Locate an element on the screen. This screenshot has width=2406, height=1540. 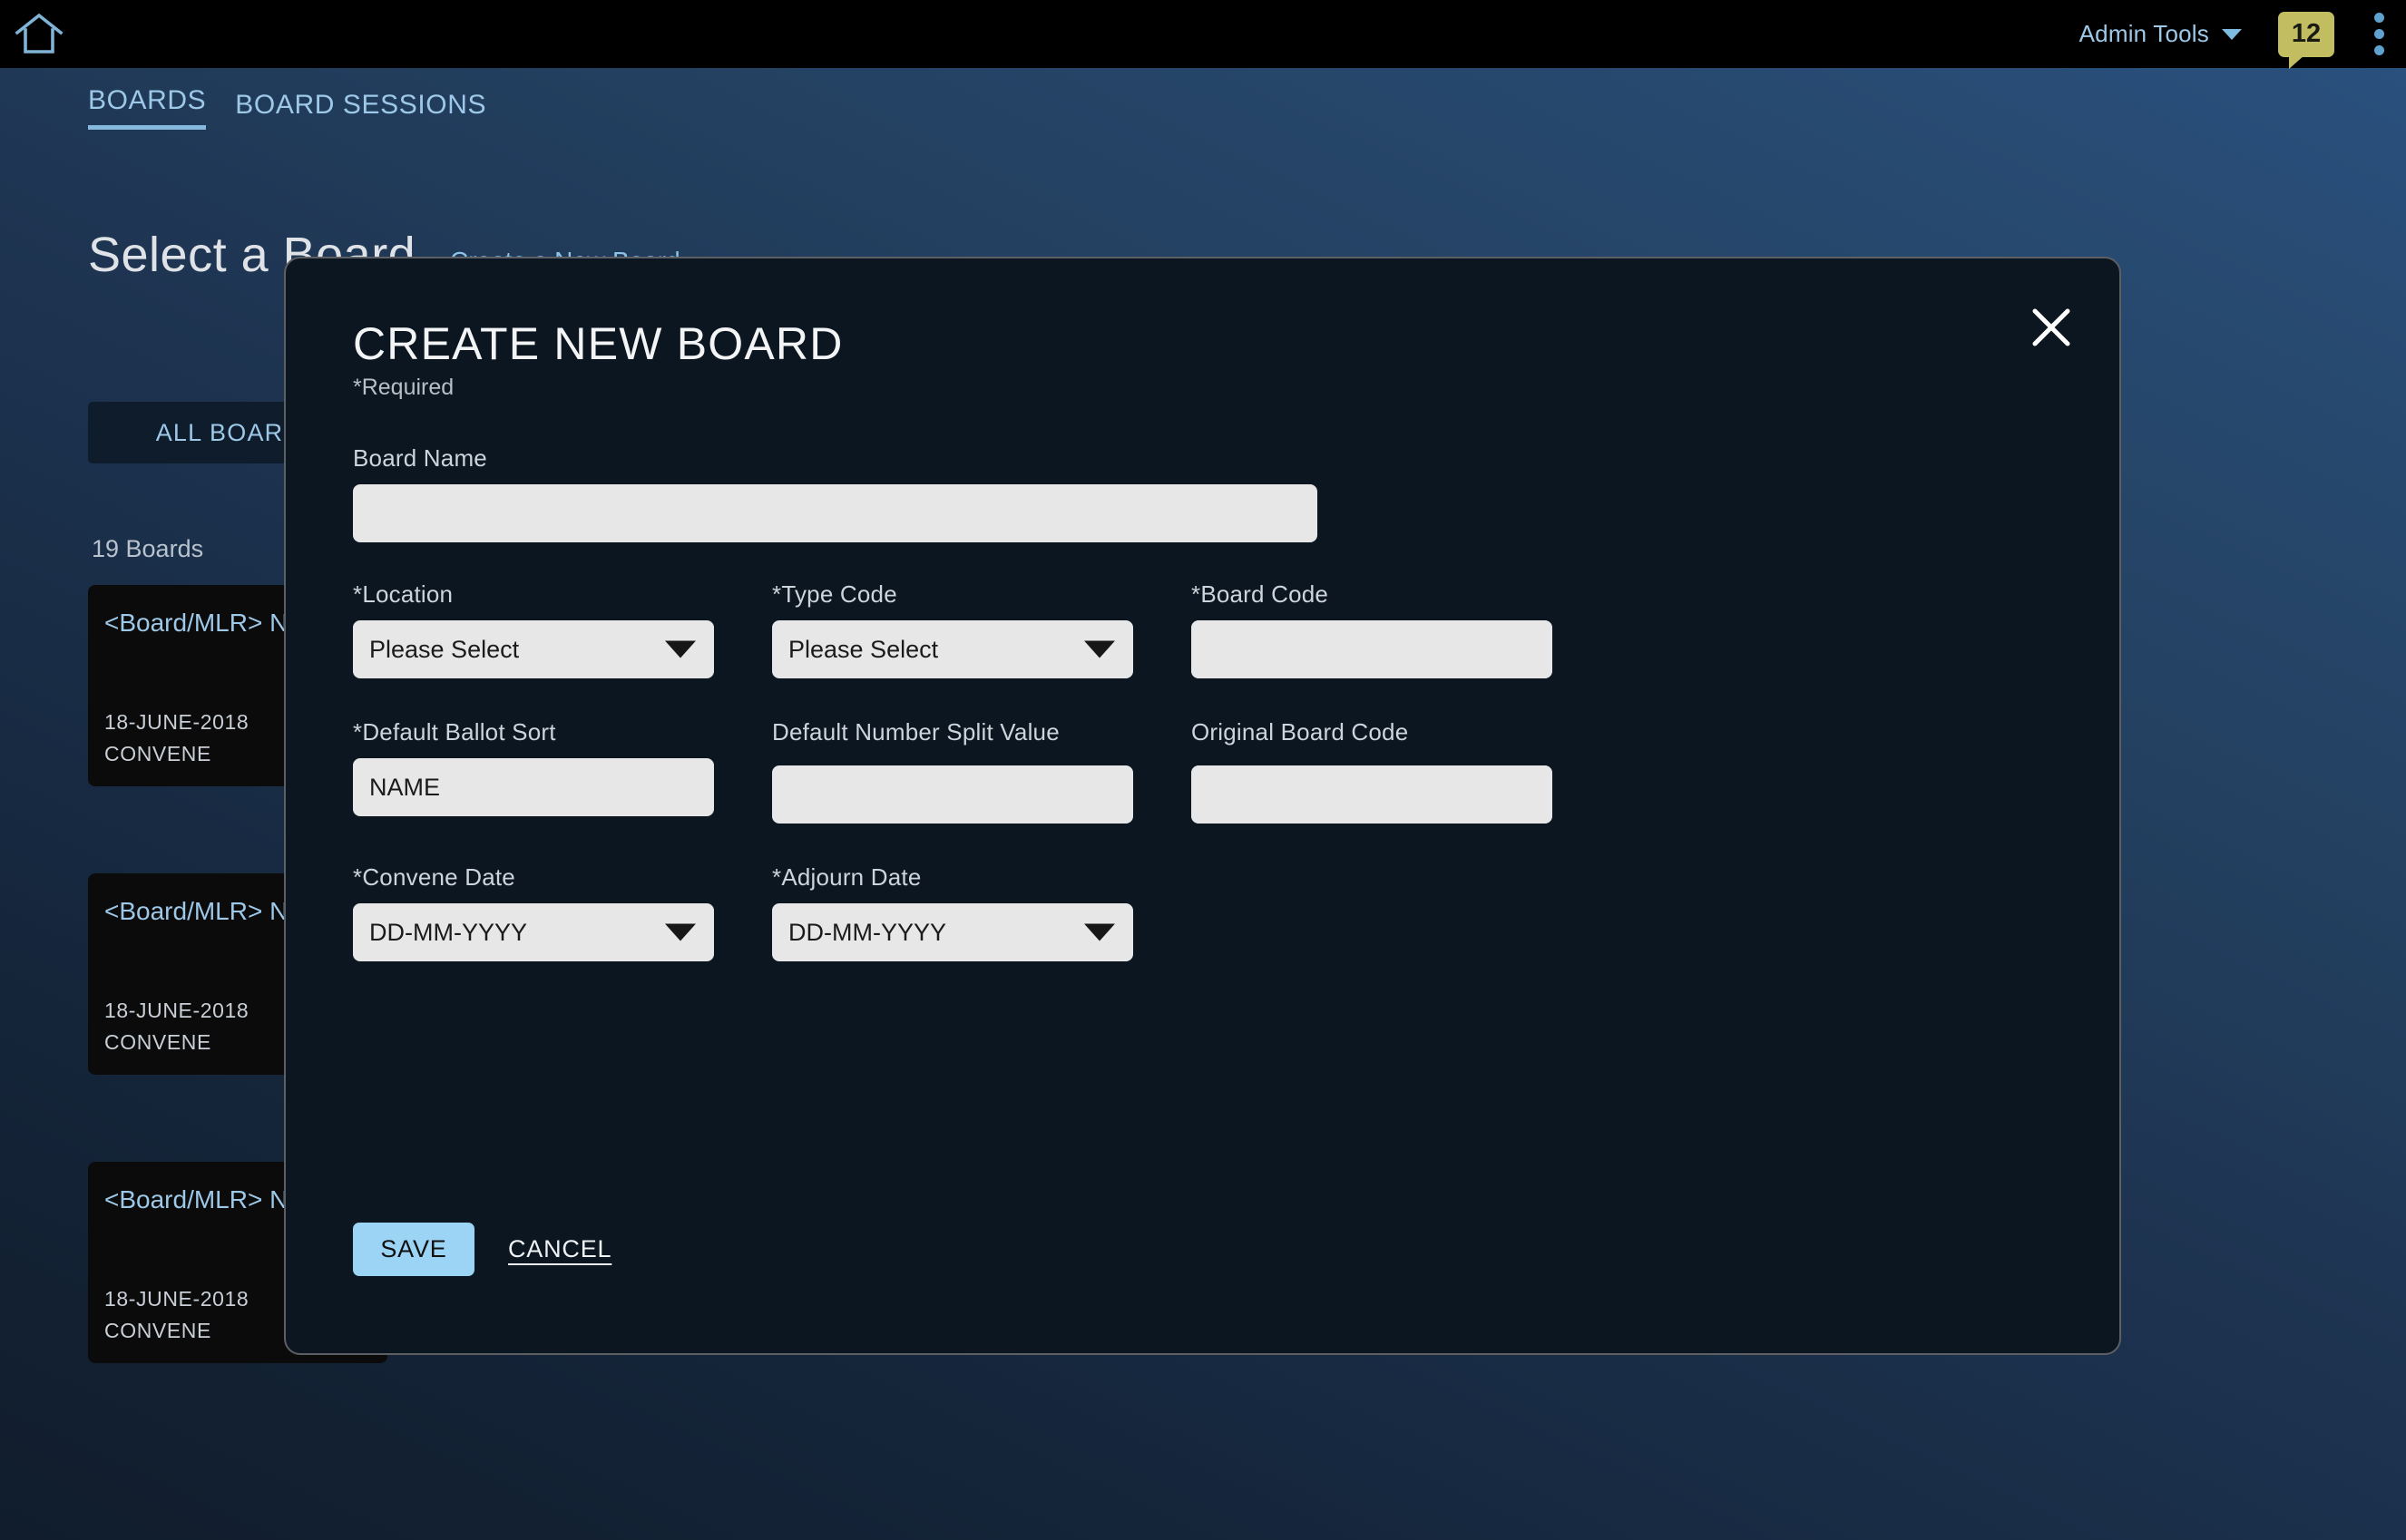
close-glyph is located at coordinates (2051, 327).